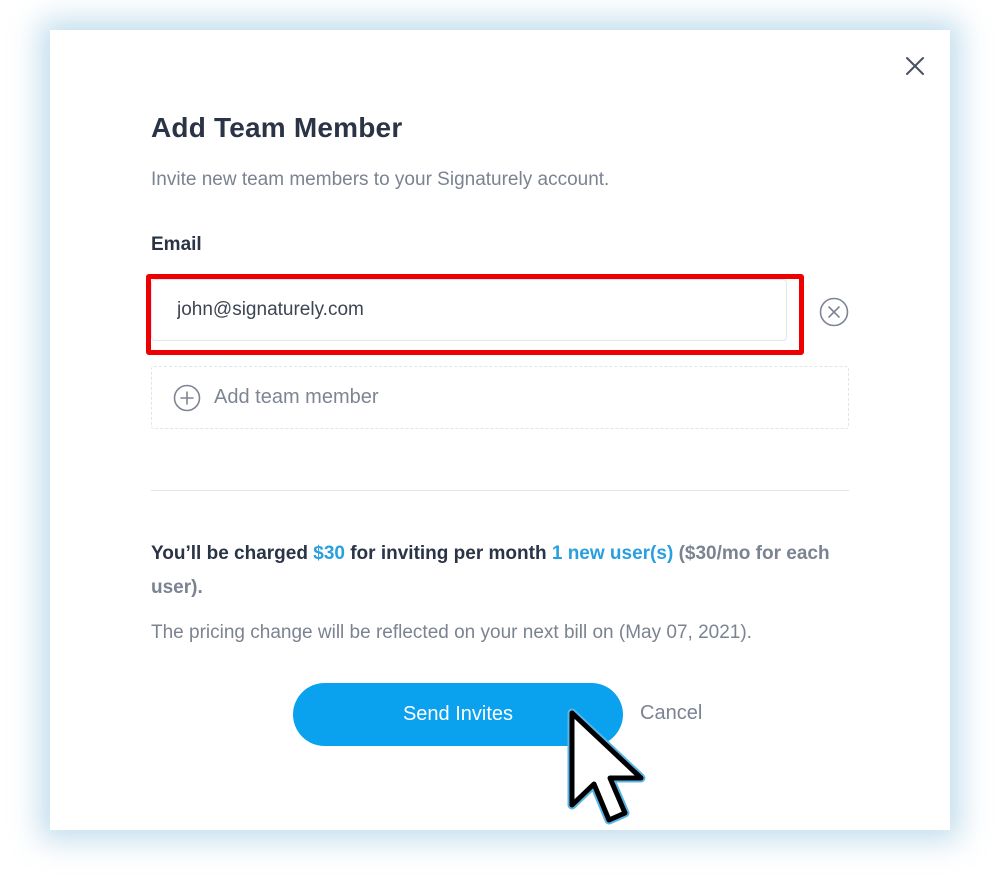  What do you see at coordinates (915, 66) in the screenshot?
I see `close-icon` at bounding box center [915, 66].